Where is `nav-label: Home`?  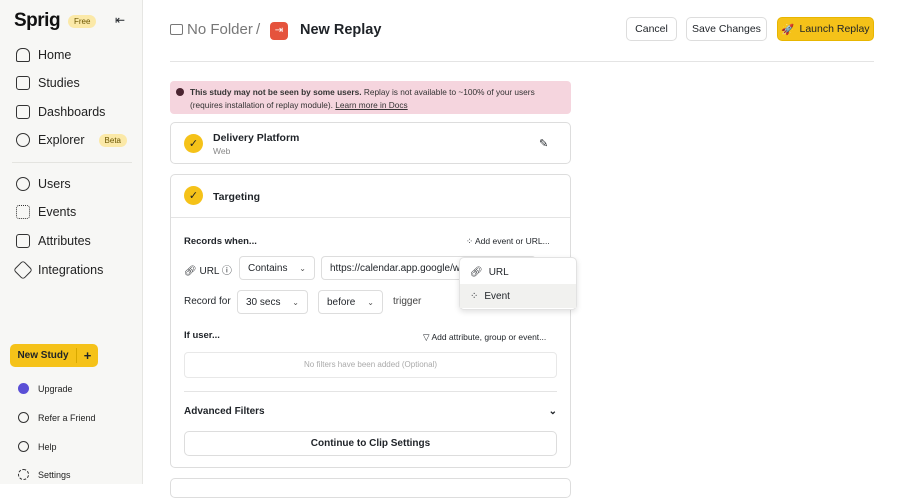 nav-label: Home is located at coordinates (55, 55).